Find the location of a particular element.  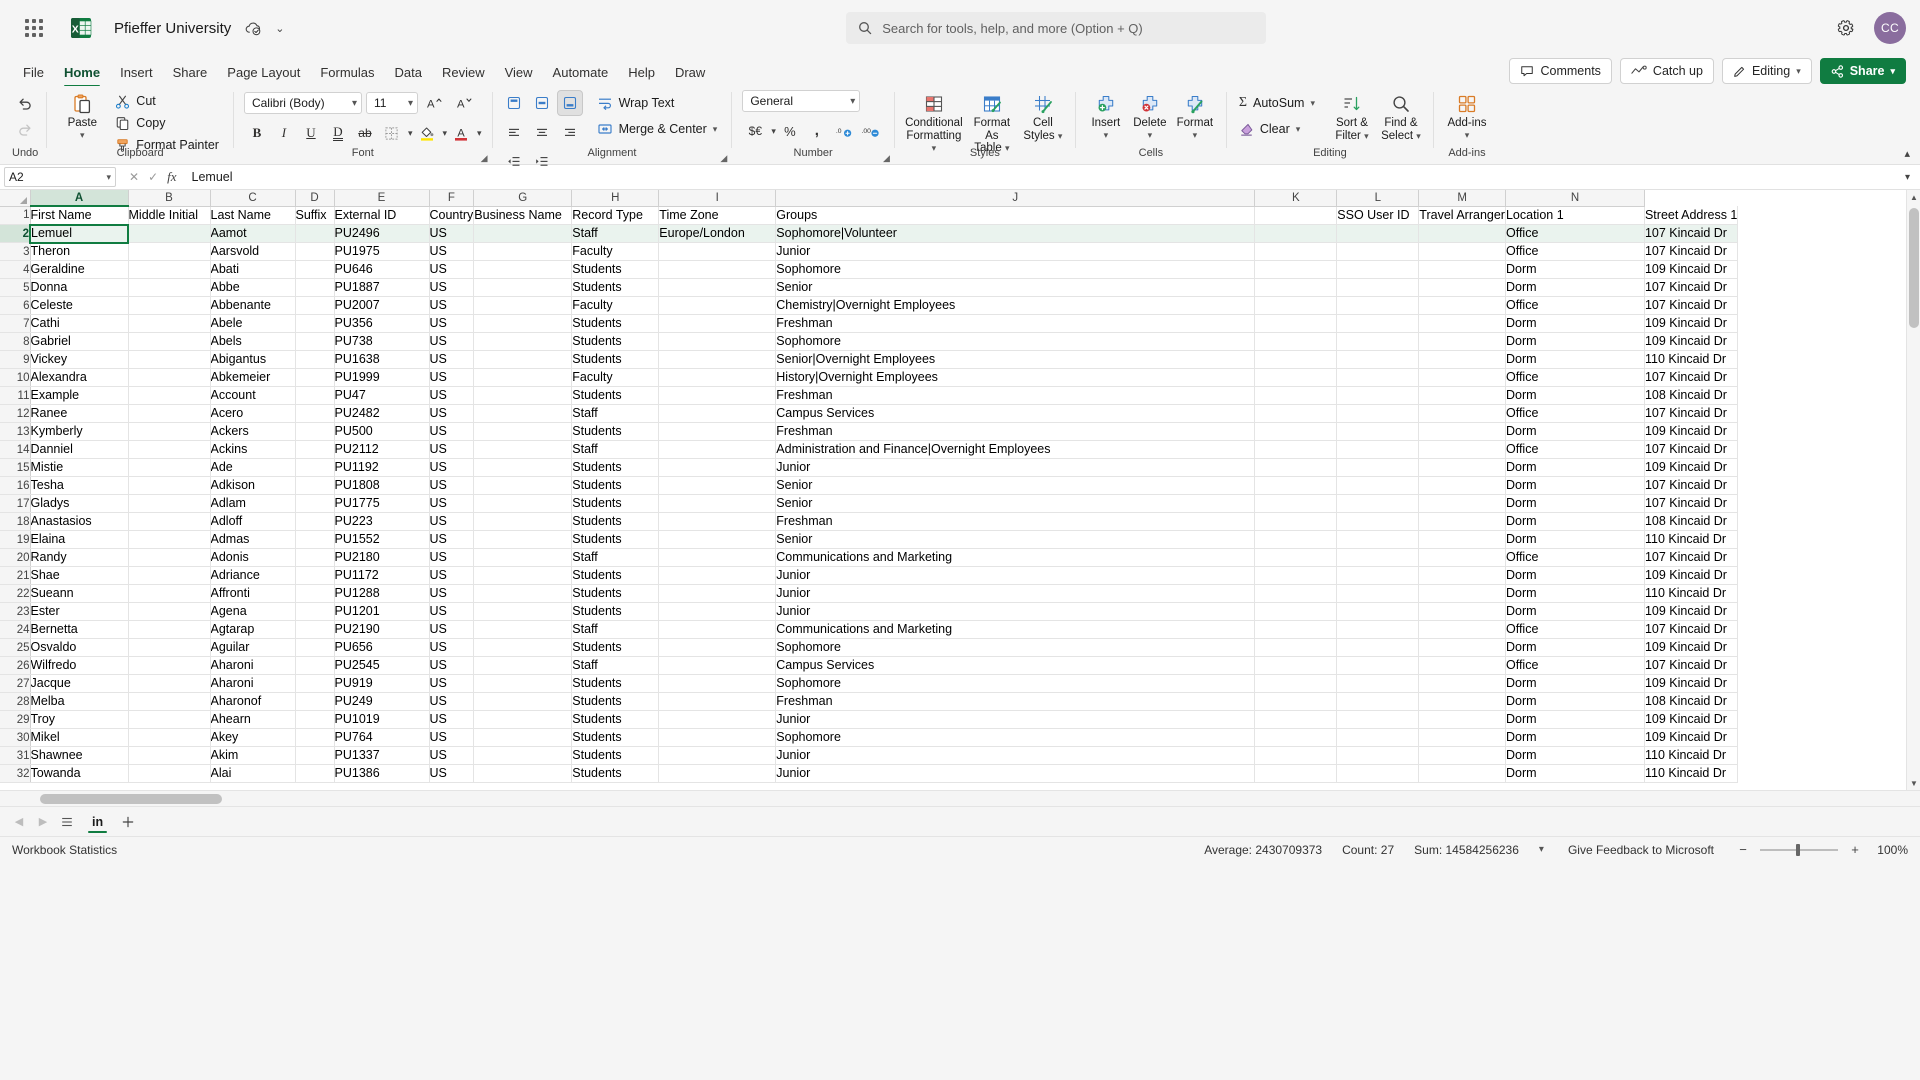

align-middle-button is located at coordinates (542, 103).